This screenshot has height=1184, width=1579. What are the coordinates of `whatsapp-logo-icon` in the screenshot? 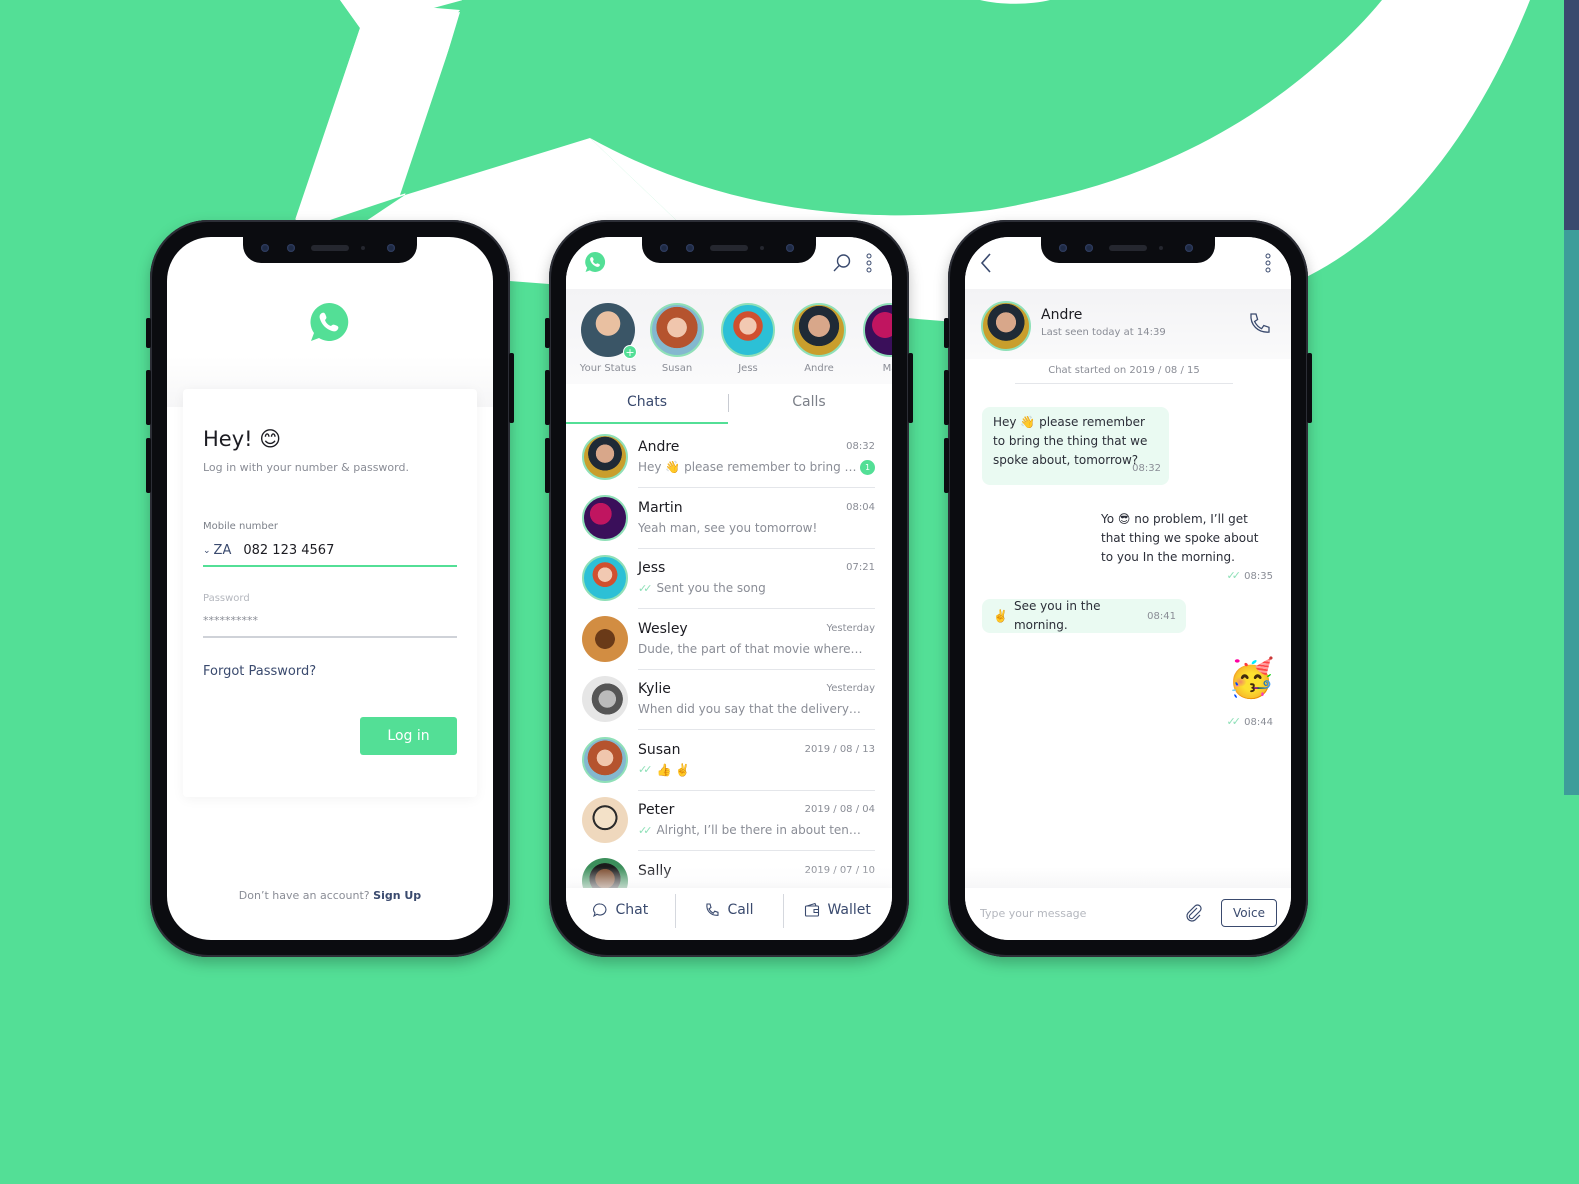 It's located at (595, 262).